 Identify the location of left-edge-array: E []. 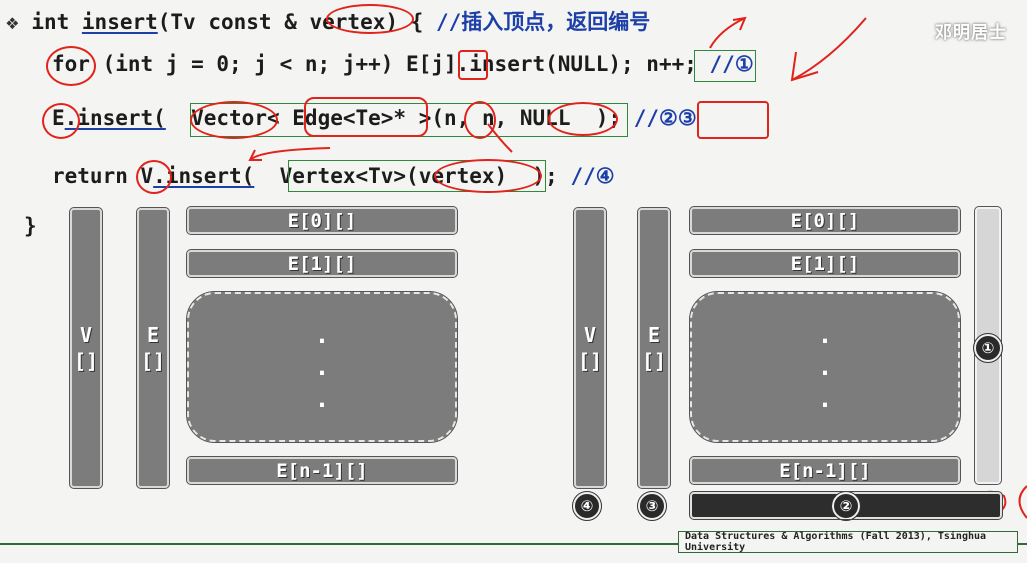
(153, 348).